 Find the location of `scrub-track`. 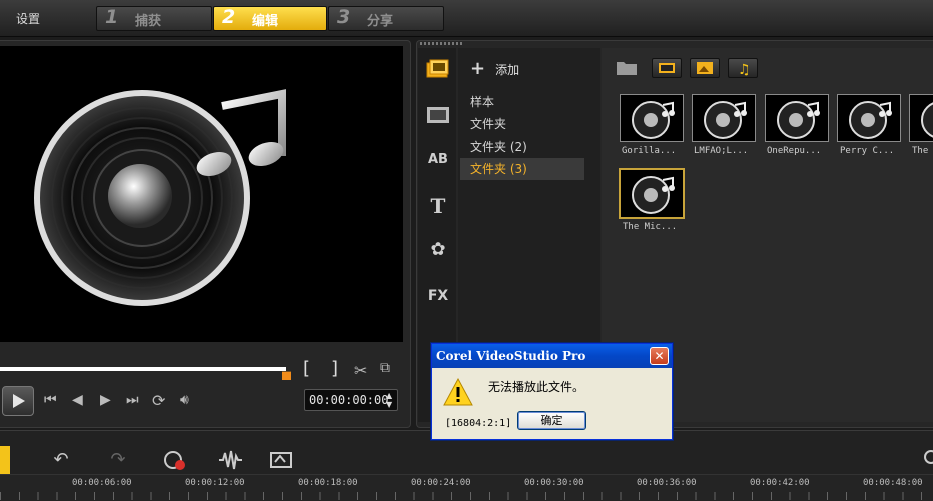

scrub-track is located at coordinates (143, 369).